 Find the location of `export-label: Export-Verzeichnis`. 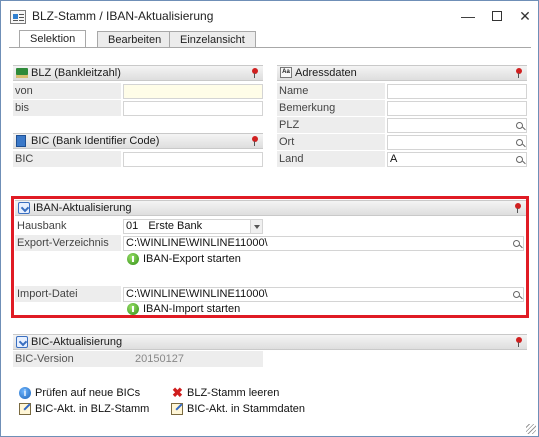

export-label: Export-Verzeichnis is located at coordinates (68, 243).